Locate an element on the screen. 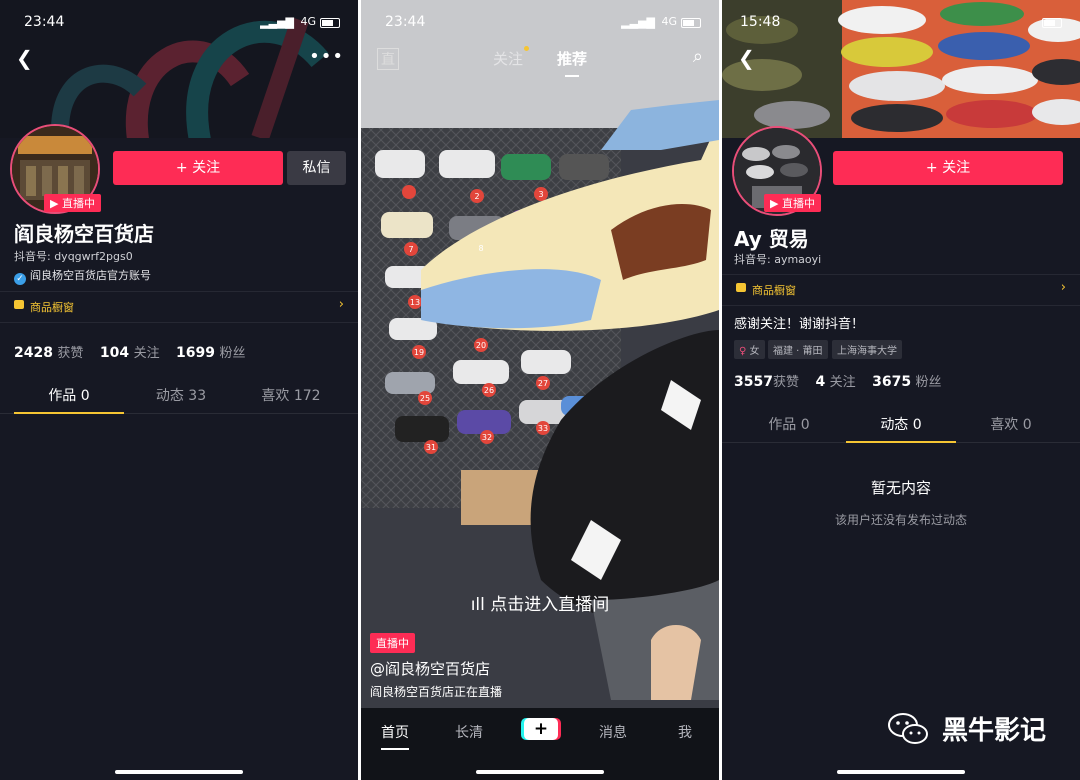 The image size is (1080, 780). status-time: 15:48 is located at coordinates (760, 22).